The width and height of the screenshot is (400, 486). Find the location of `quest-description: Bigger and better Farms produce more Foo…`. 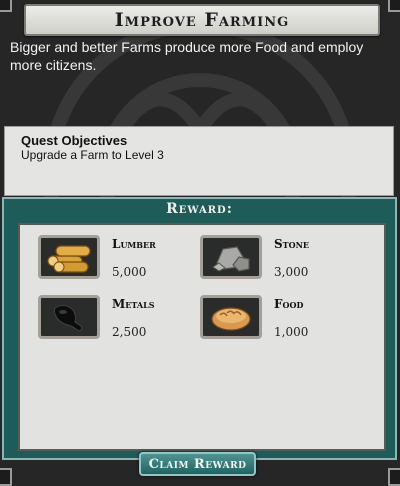

quest-description: Bigger and better Farms produce more Foo… is located at coordinates (187, 56).